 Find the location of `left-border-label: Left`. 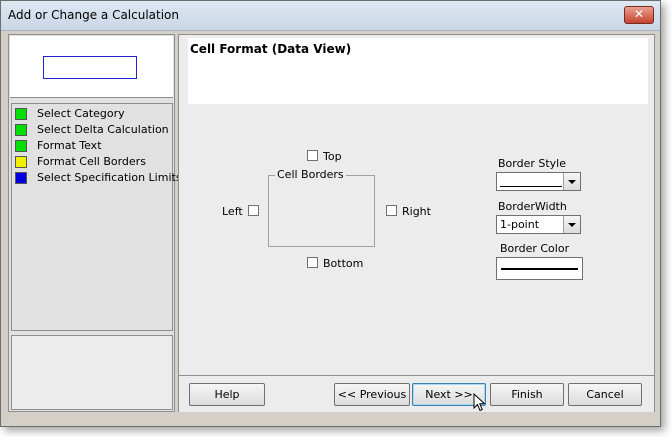

left-border-label: Left is located at coordinates (232, 211).